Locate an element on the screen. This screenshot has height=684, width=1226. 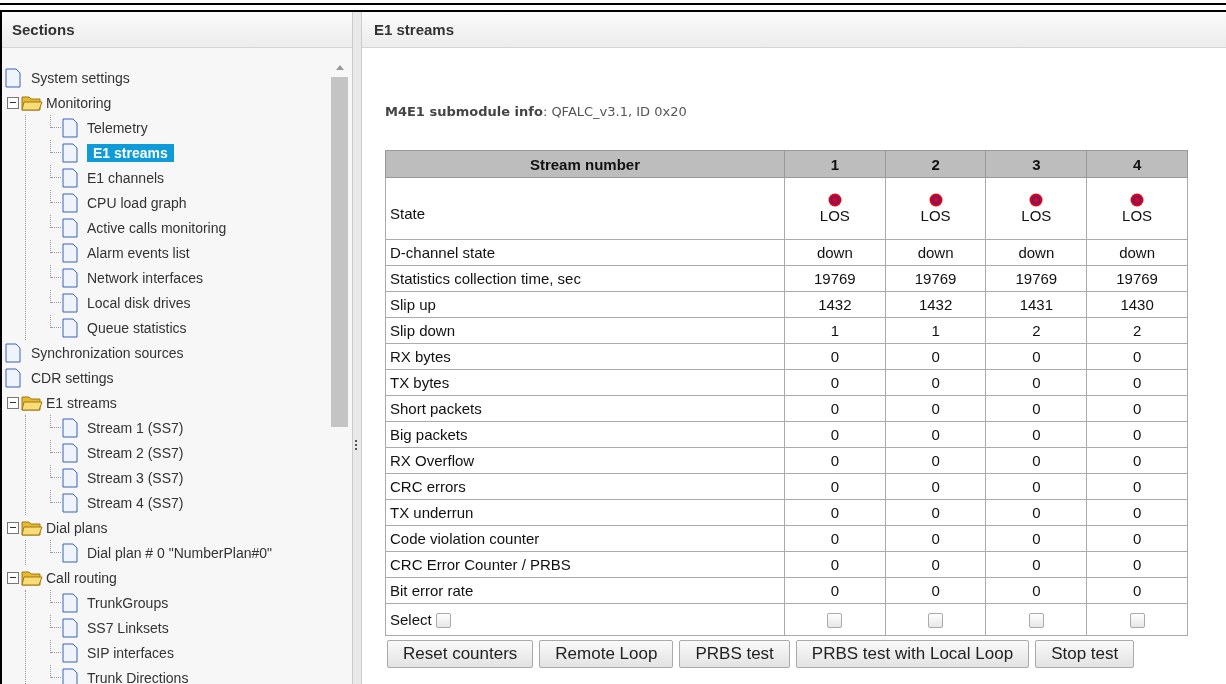
action-button: PRBS test is located at coordinates (734, 654).